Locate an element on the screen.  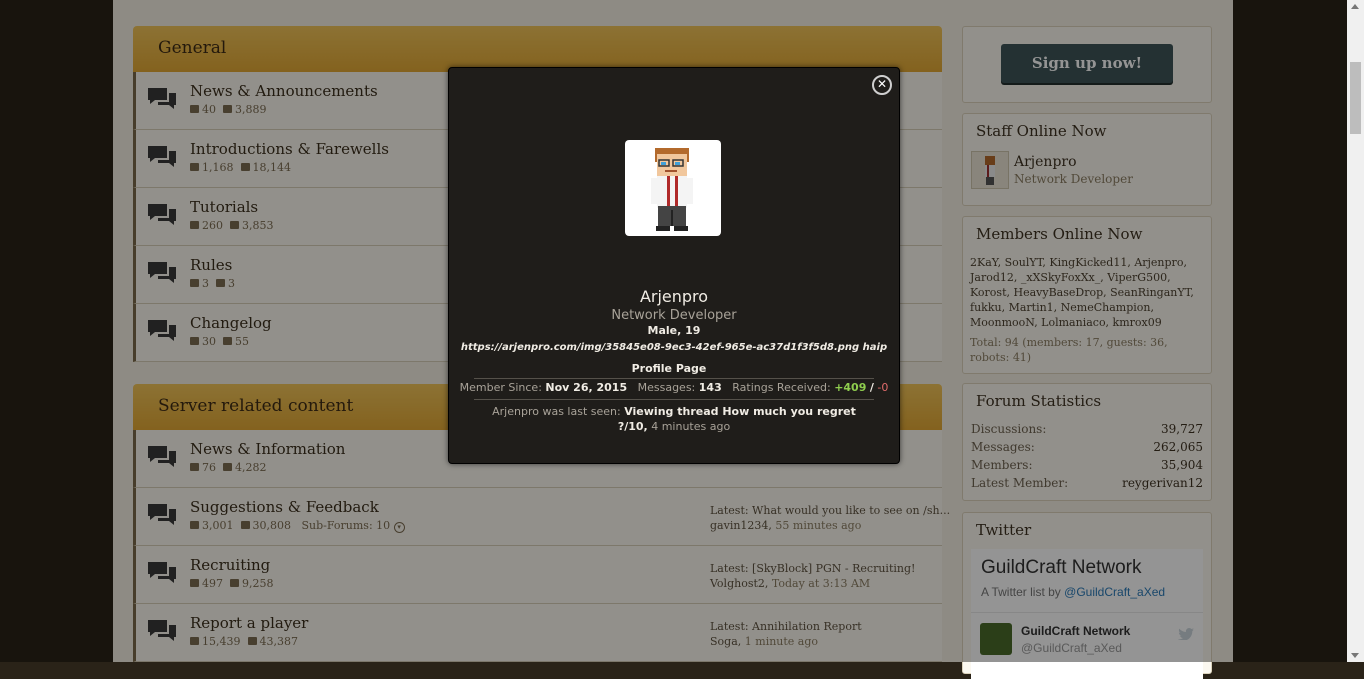
close-icon: ✕ is located at coordinates (882, 85).